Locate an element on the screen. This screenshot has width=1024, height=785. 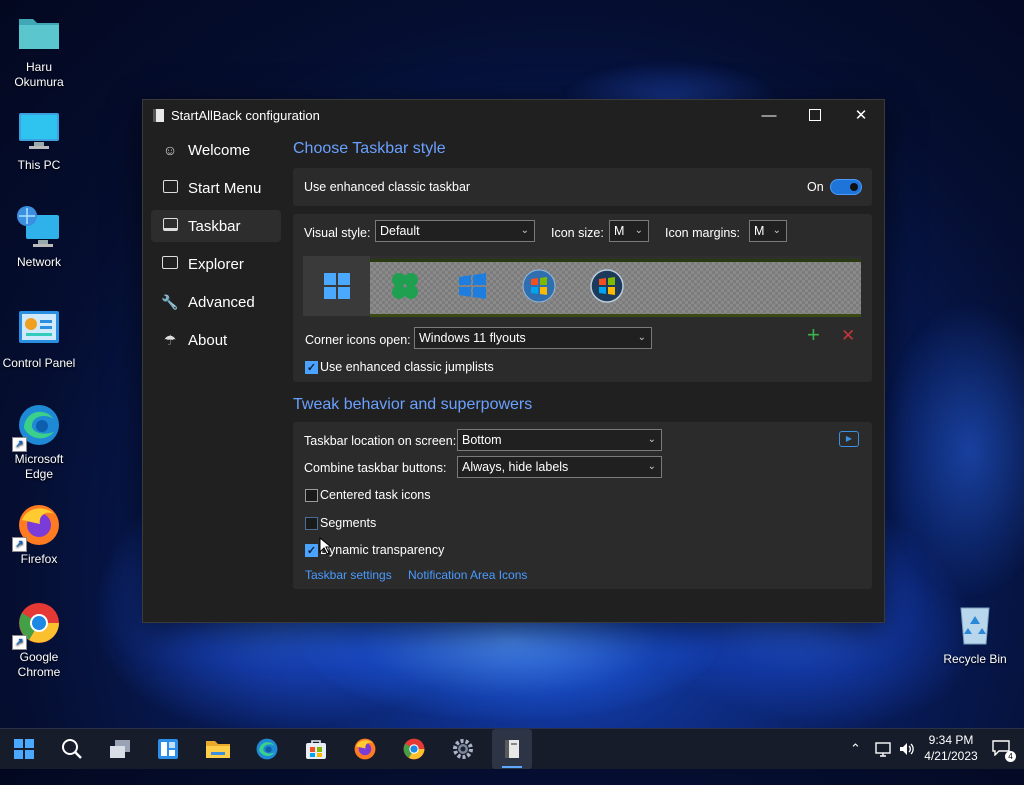
notification-area-icons-link: Notification Area Icons is located at coordinates (467, 575).